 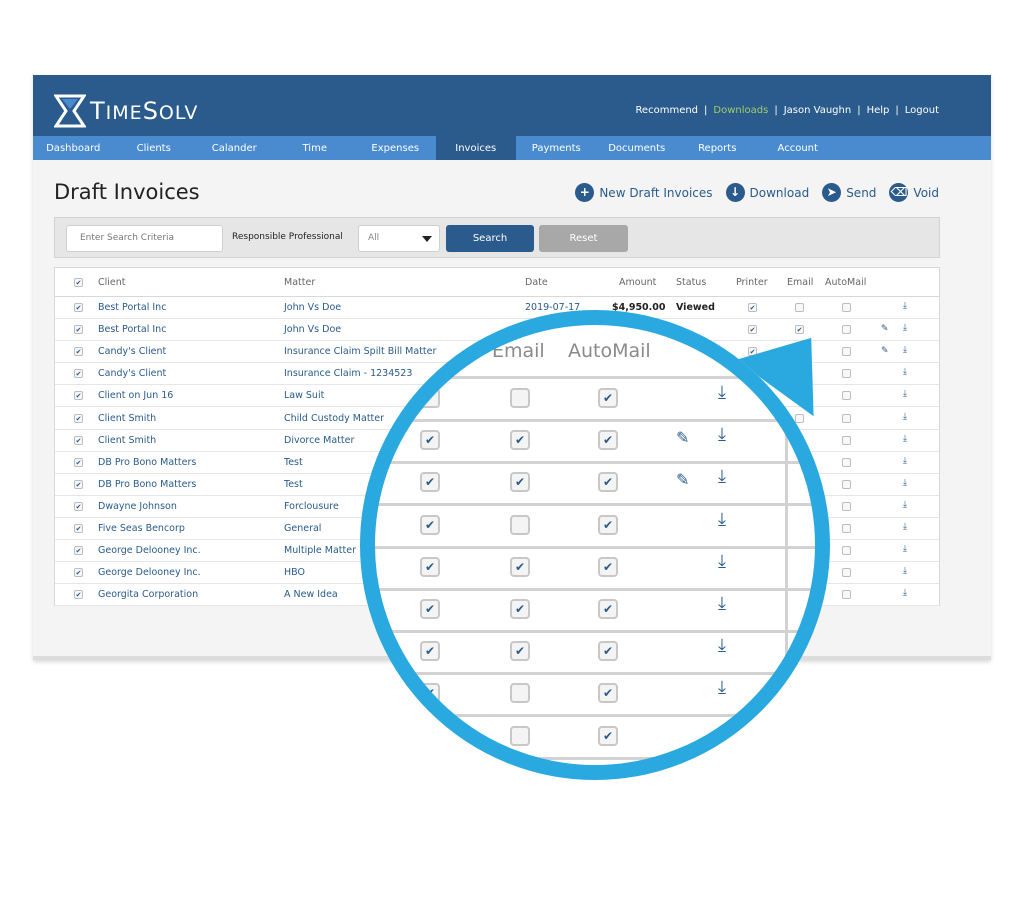 I want to click on download-button: ↓ Download, so click(x=767, y=192).